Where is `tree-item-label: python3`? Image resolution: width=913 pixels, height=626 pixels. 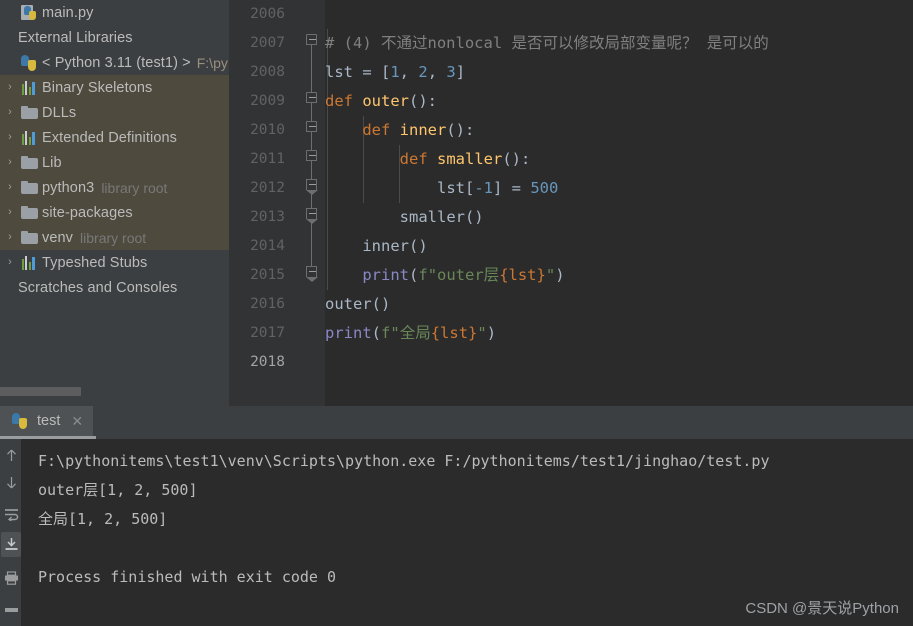
tree-item-label: python3 is located at coordinates (68, 187).